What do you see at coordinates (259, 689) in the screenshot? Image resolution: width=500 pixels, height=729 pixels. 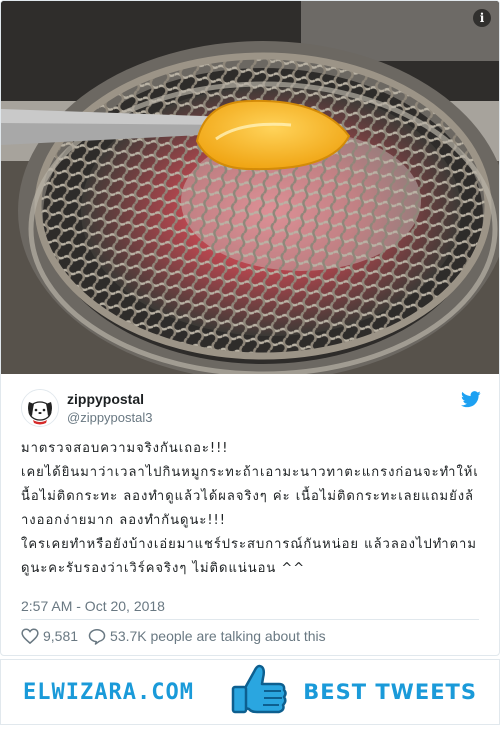 I see `thumbs-up-icon` at bounding box center [259, 689].